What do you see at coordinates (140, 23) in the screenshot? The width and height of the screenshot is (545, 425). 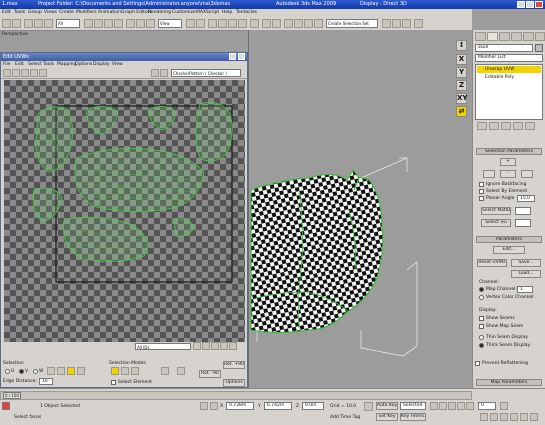 I see `select-rotate-icon` at bounding box center [140, 23].